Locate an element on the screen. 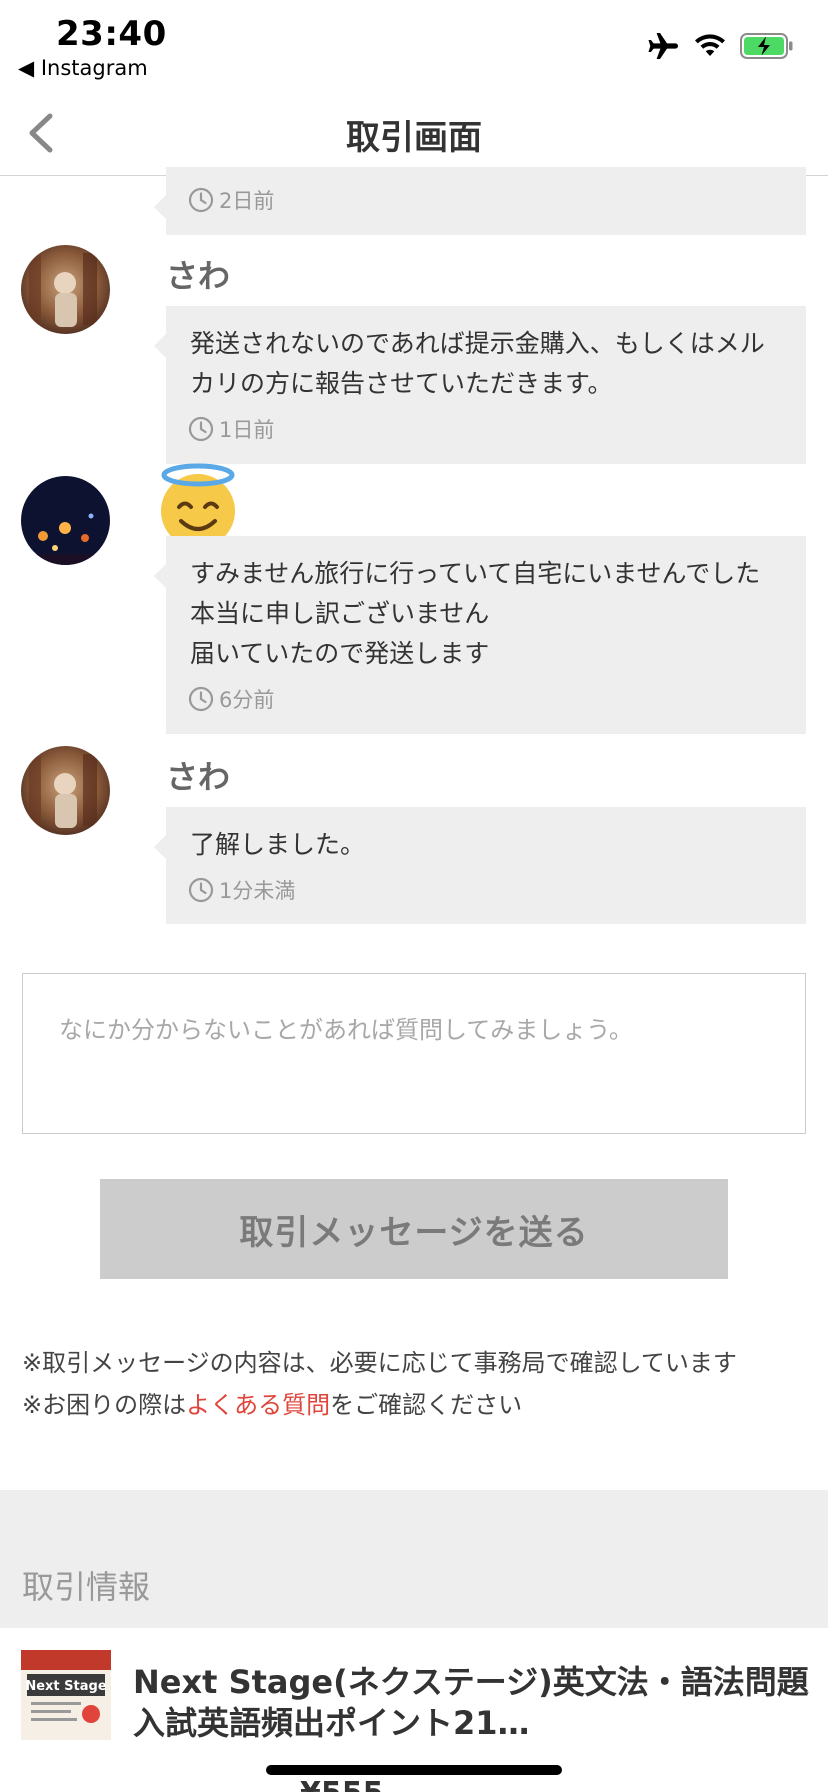  status-icons is located at coordinates (721, 46).